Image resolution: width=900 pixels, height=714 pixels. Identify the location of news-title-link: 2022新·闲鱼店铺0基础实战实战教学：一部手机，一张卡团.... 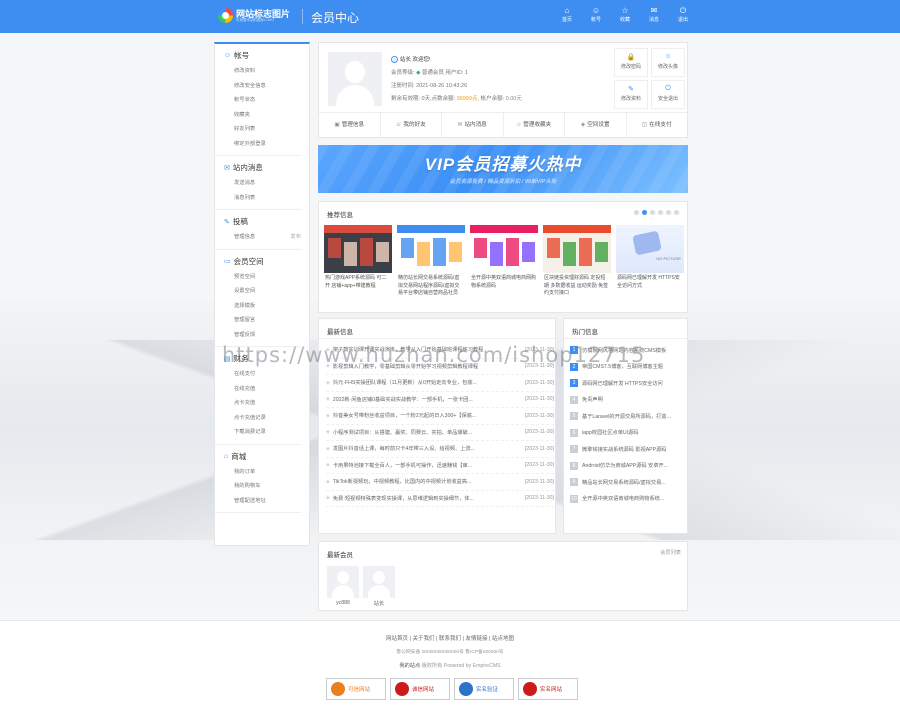
(427, 399).